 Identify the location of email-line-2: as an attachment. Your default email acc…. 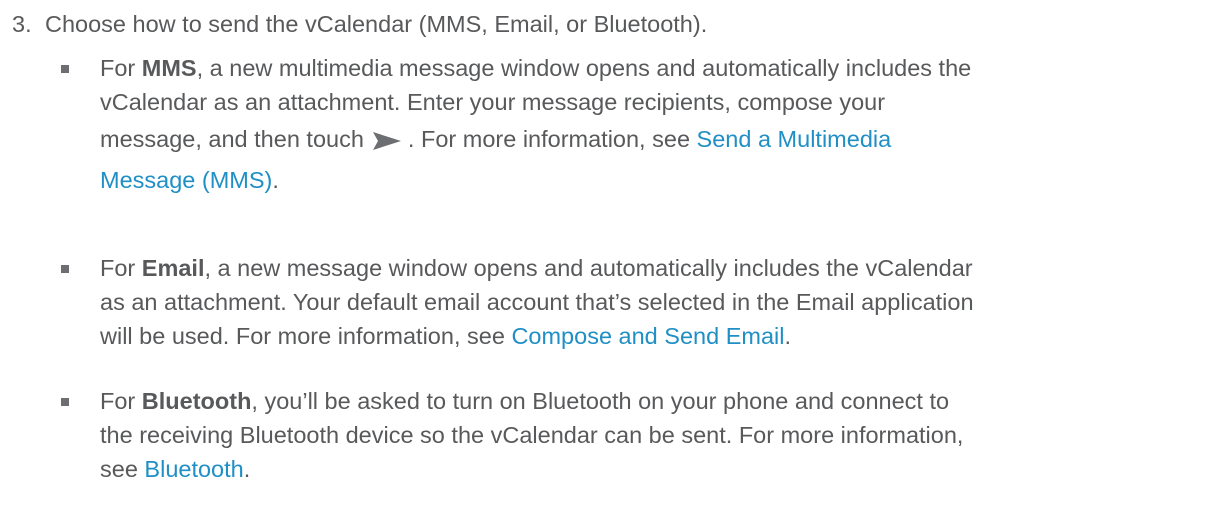
(537, 302).